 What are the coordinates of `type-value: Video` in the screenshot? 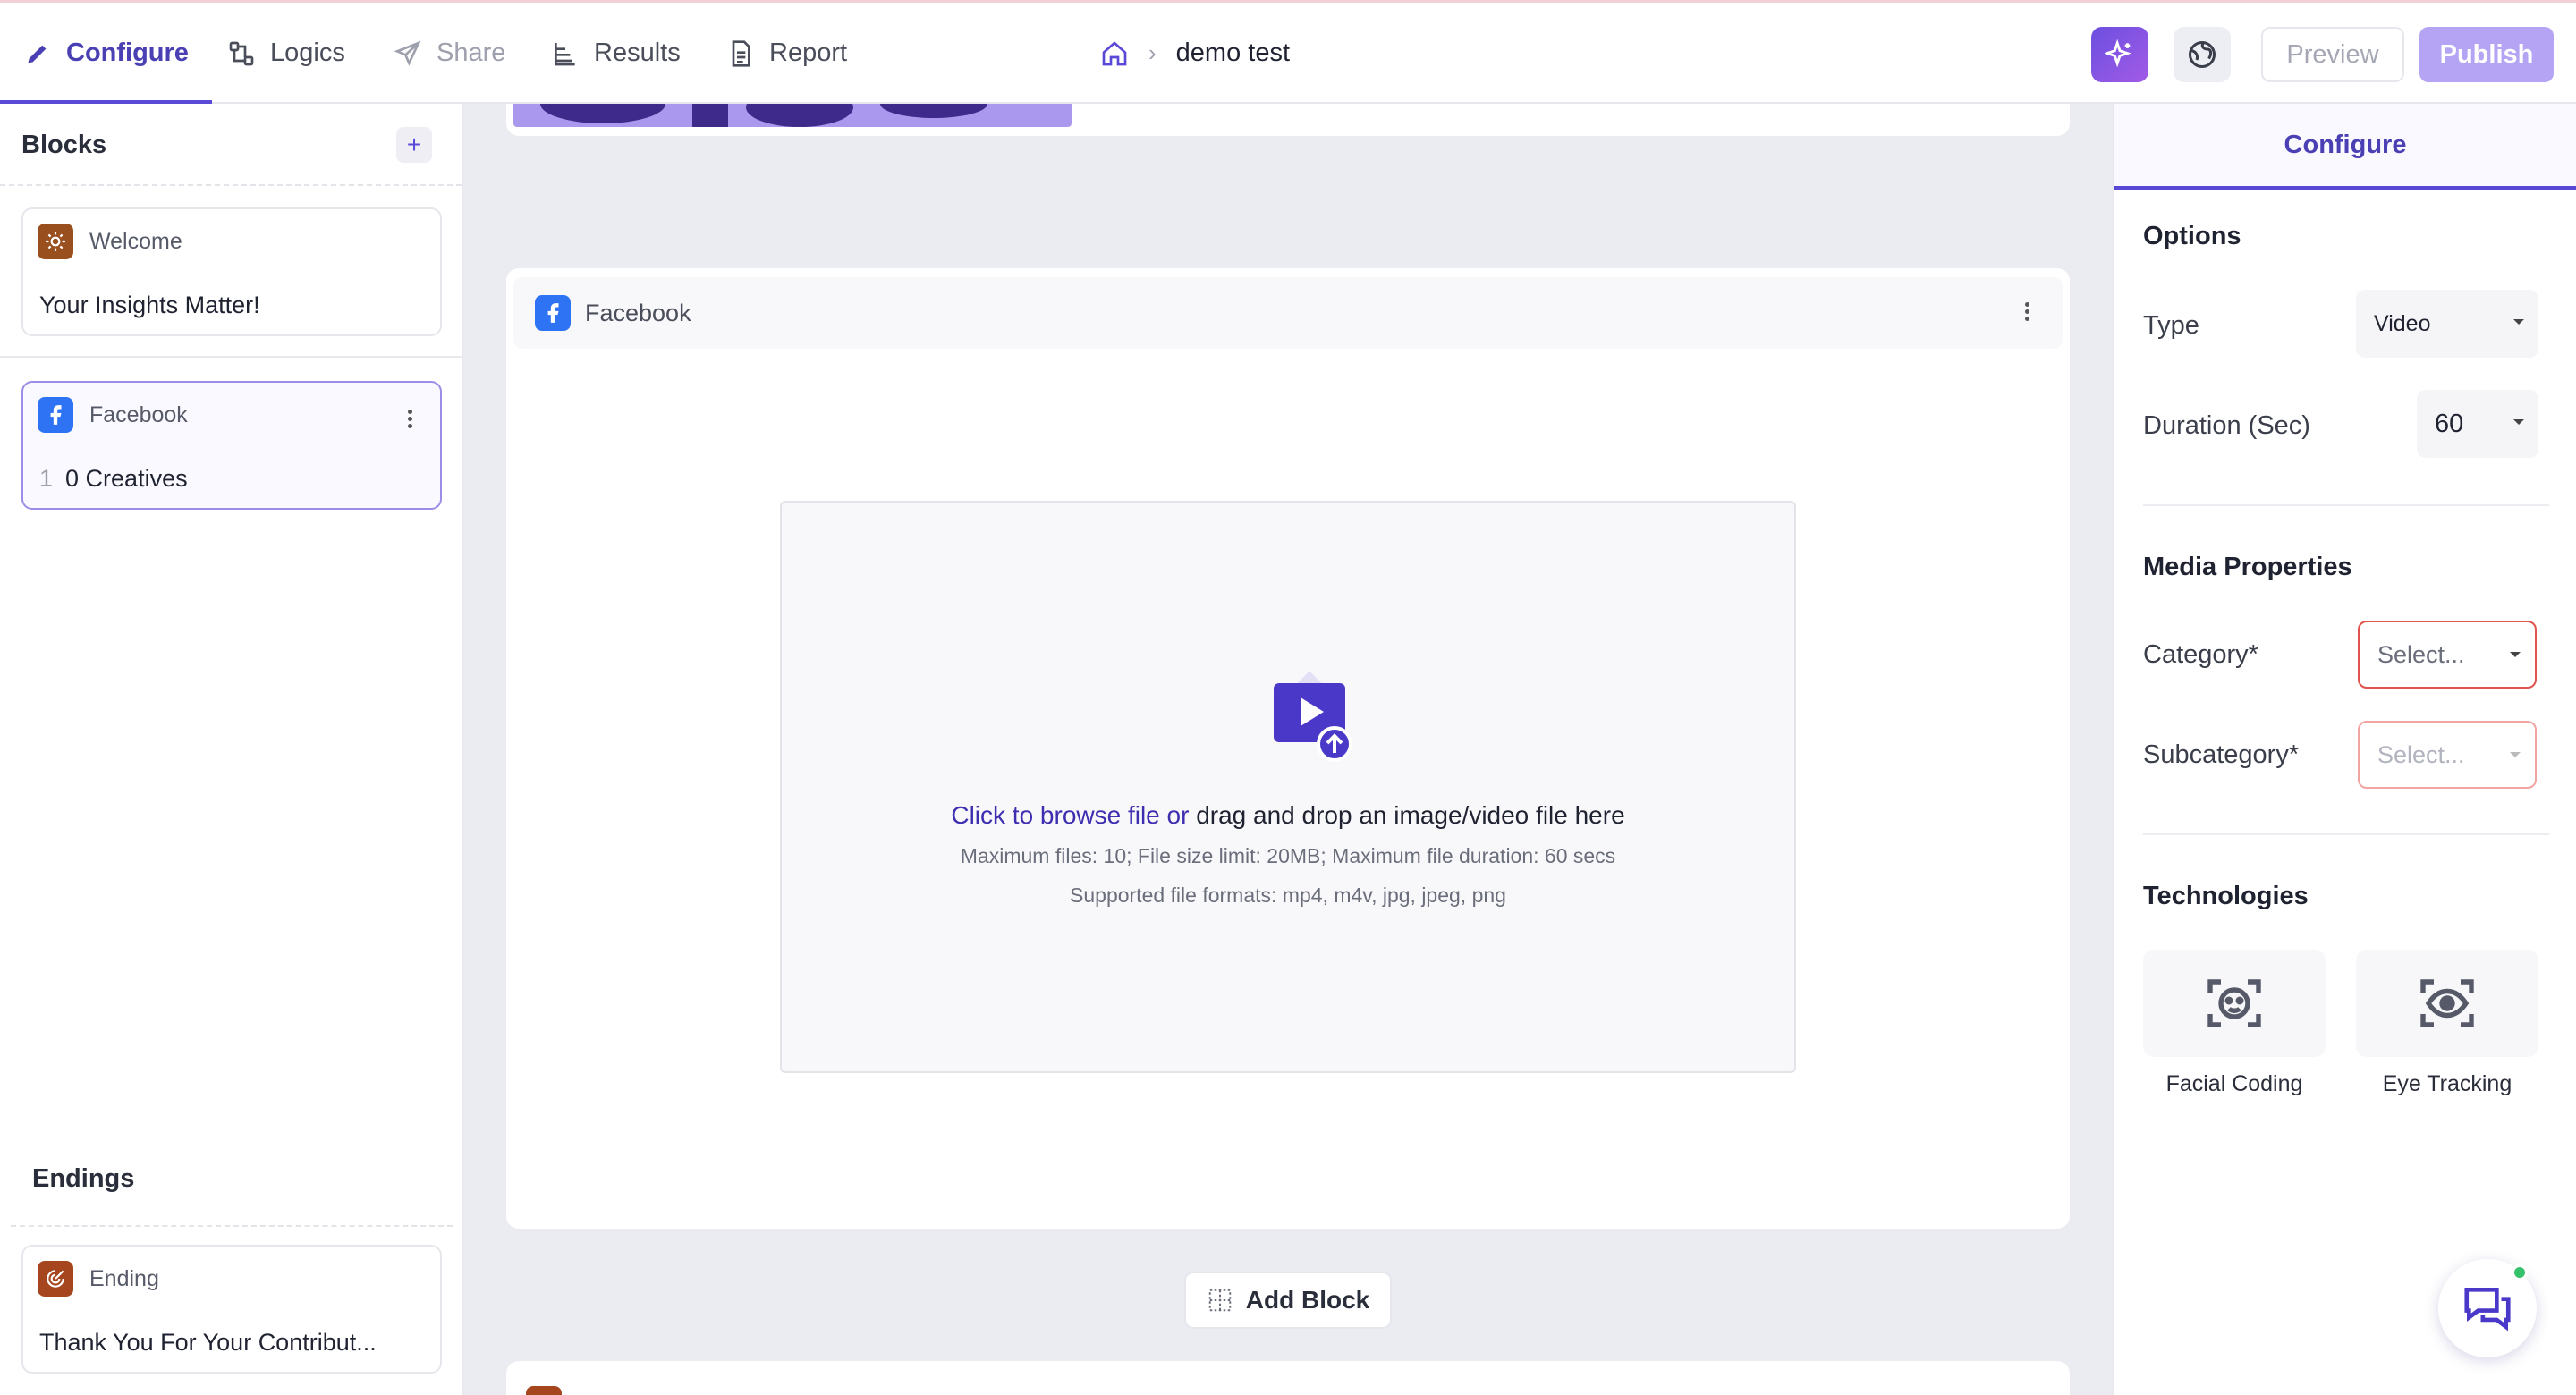 It's located at (2402, 323).